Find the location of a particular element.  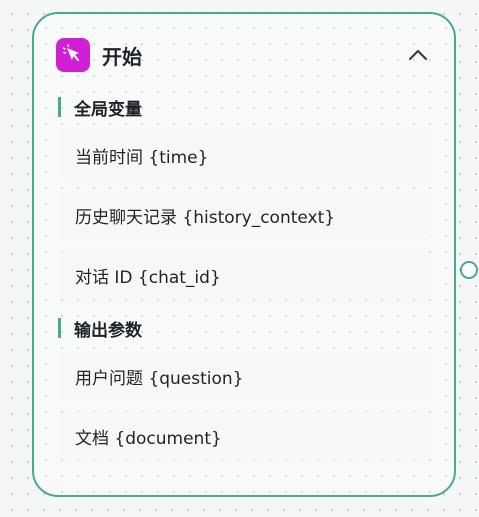

node-header: 开始 is located at coordinates (244, 55).